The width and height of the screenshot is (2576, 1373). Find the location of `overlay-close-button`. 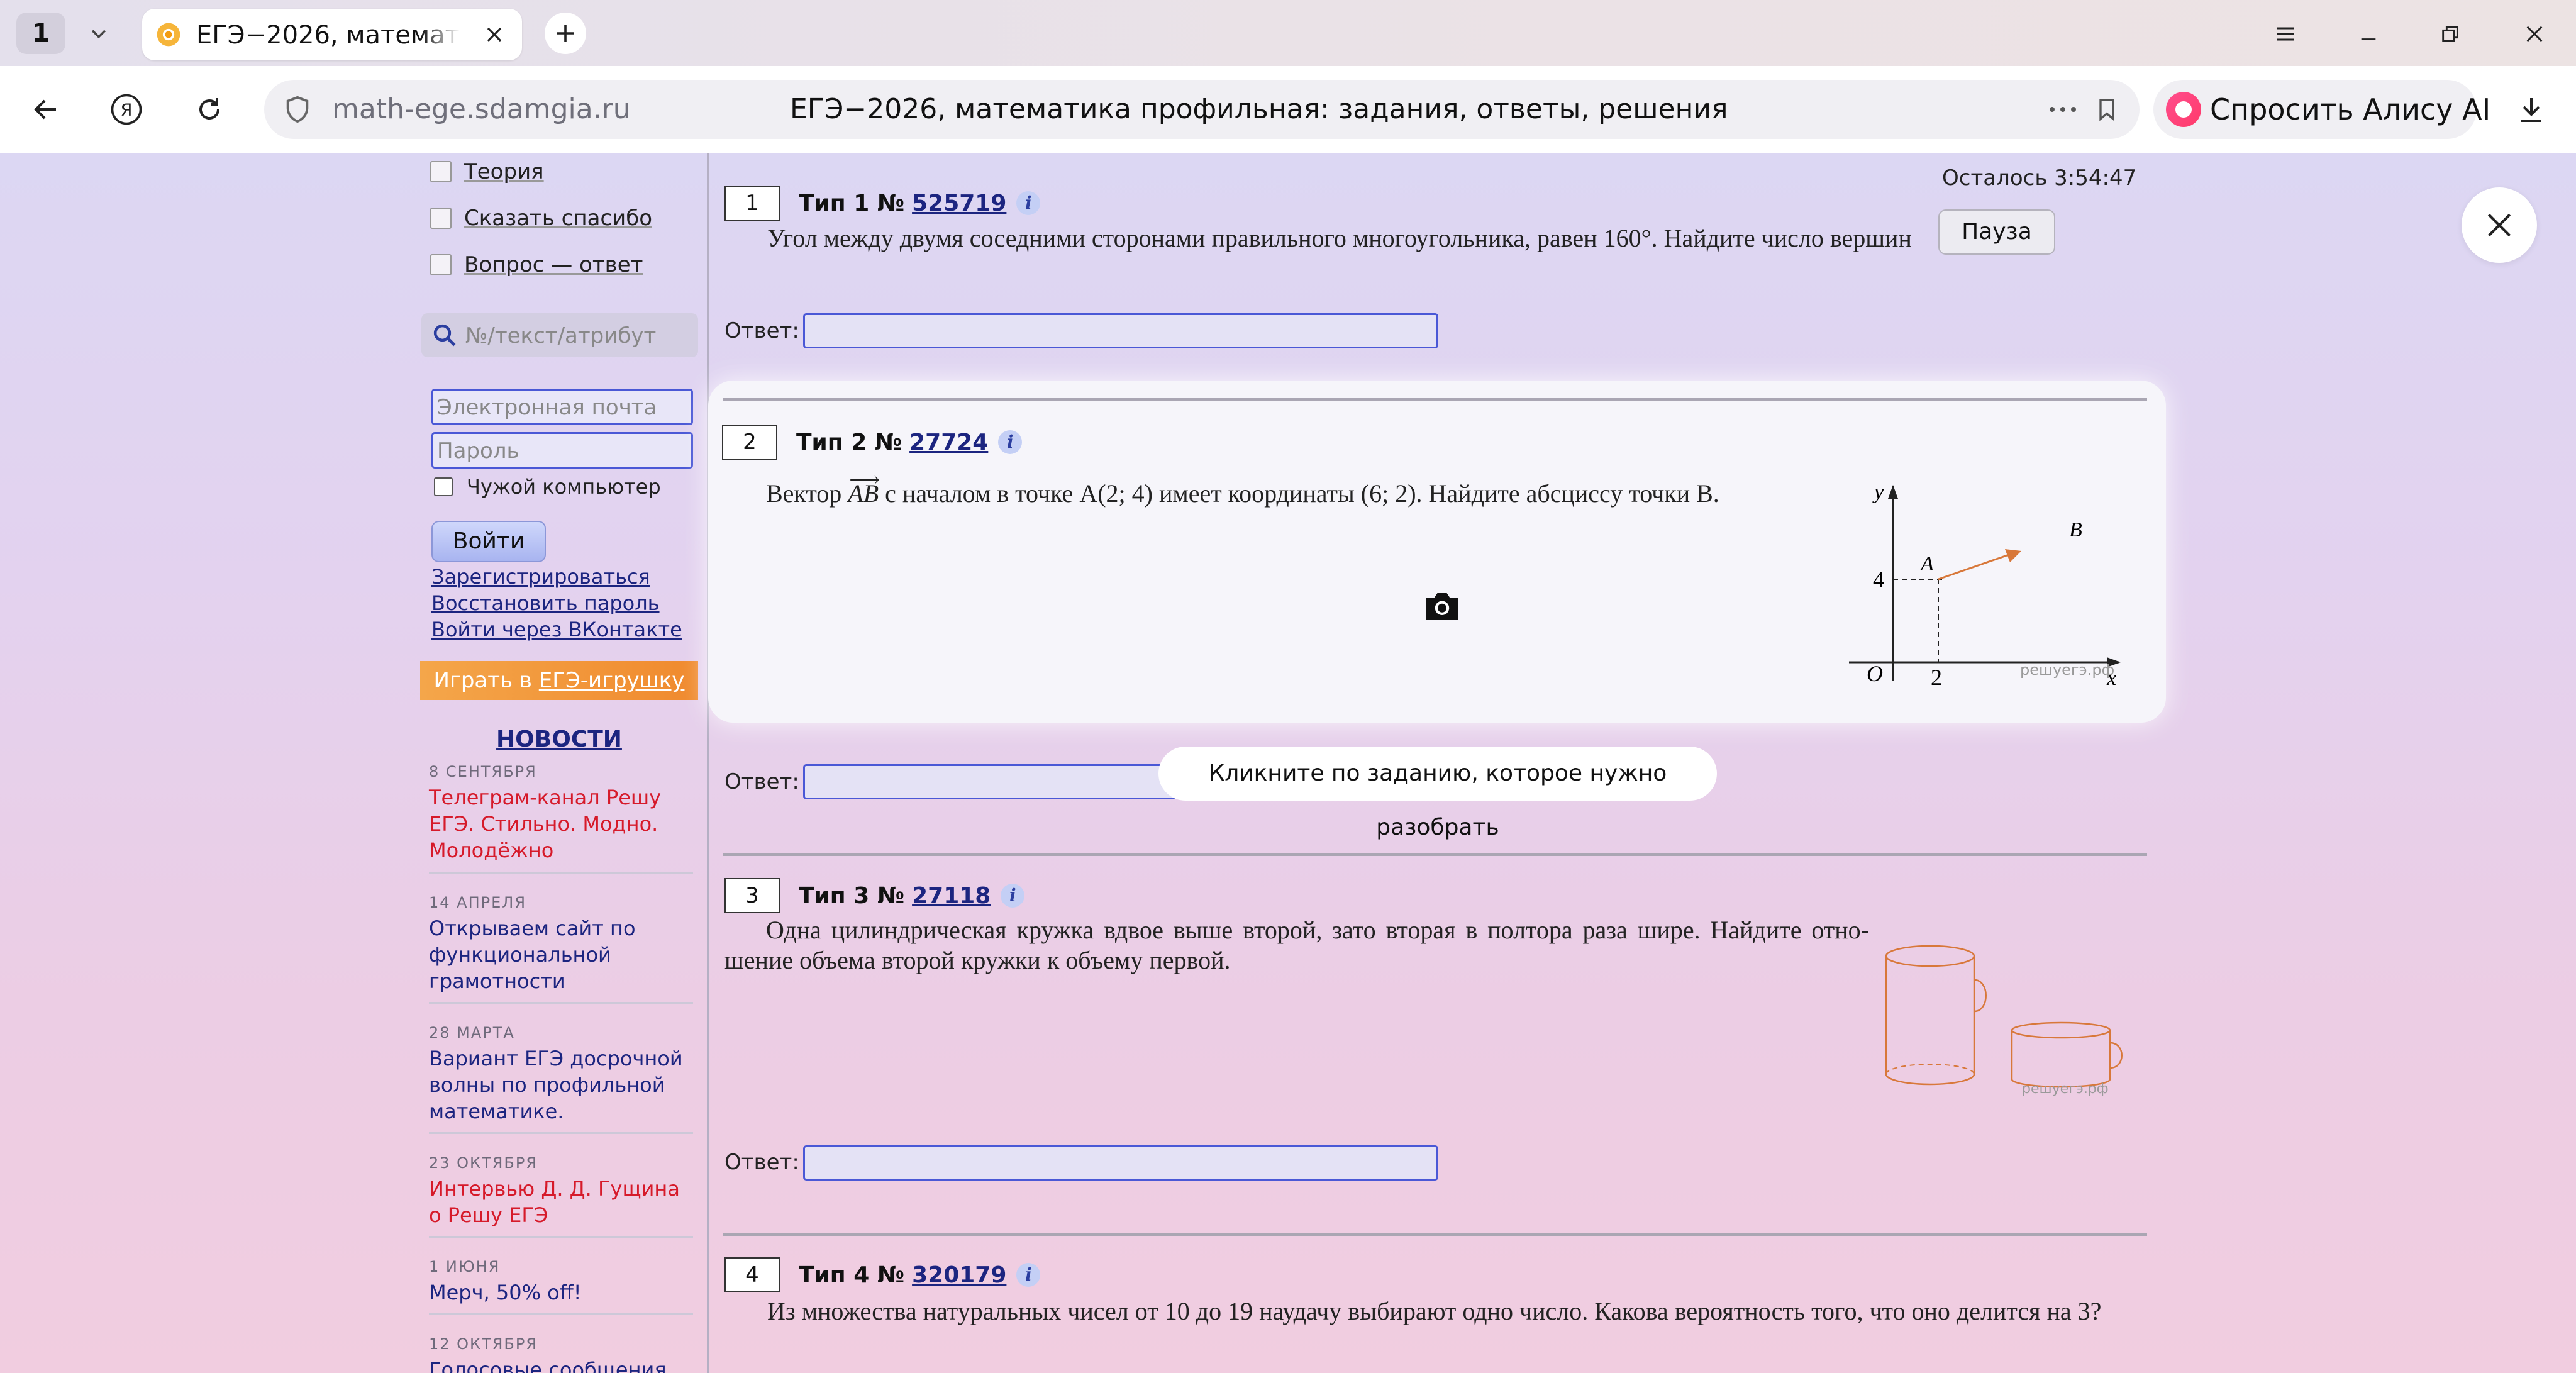

overlay-close-button is located at coordinates (2499, 225).